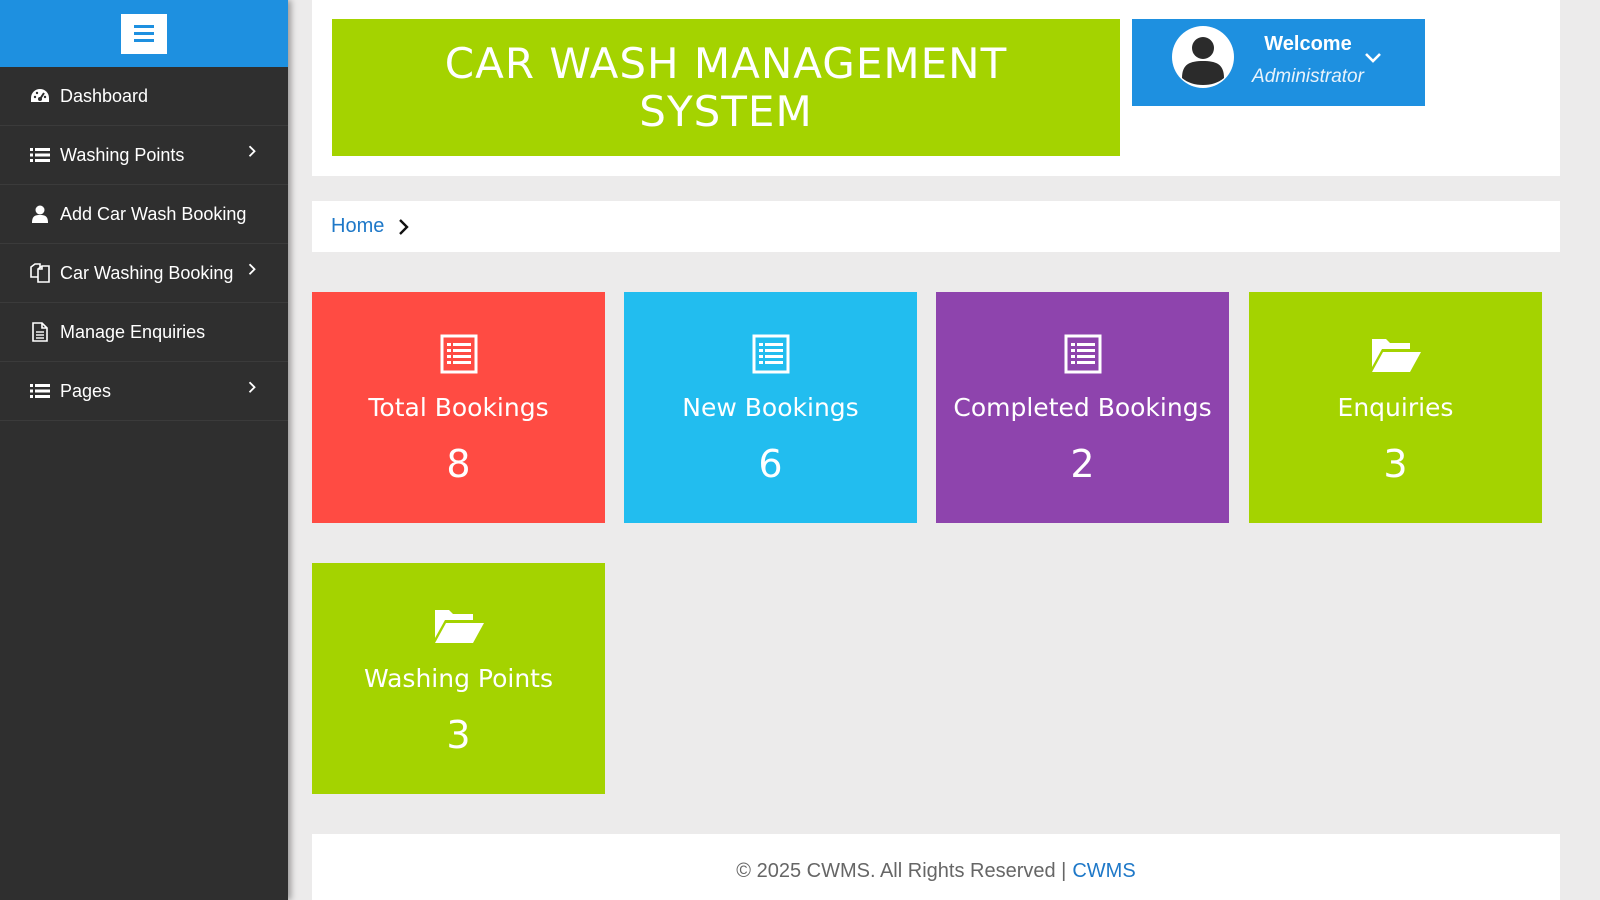 This screenshot has width=1600, height=900. I want to click on card-label: Completed Bookings, so click(1082, 407).